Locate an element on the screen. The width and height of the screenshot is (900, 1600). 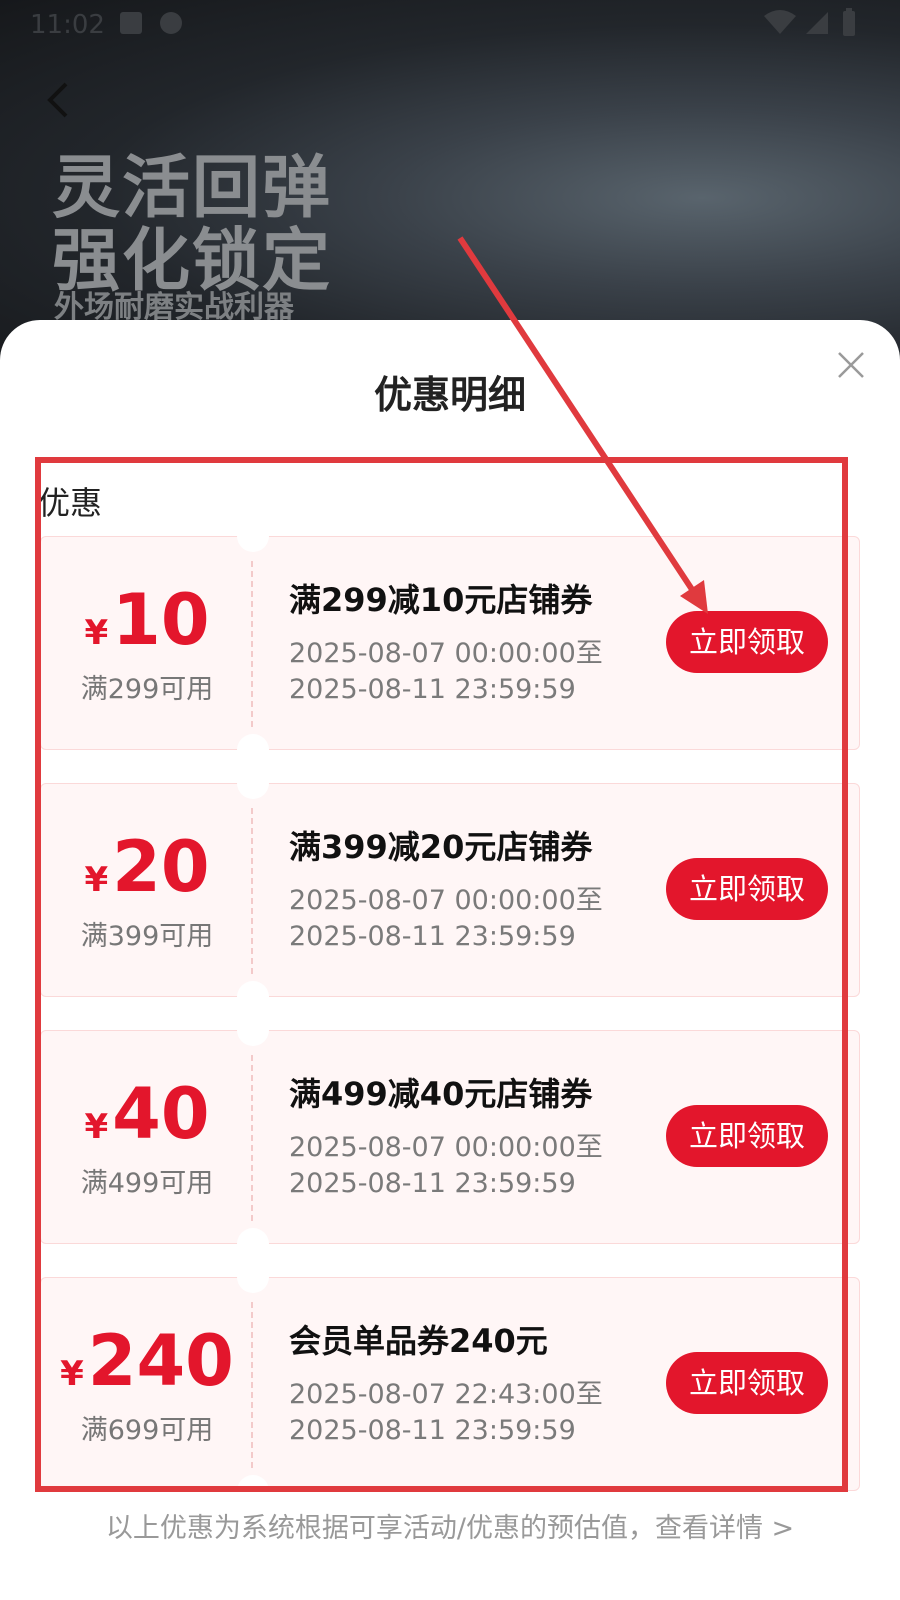
battery-icon is located at coordinates (849, 22).